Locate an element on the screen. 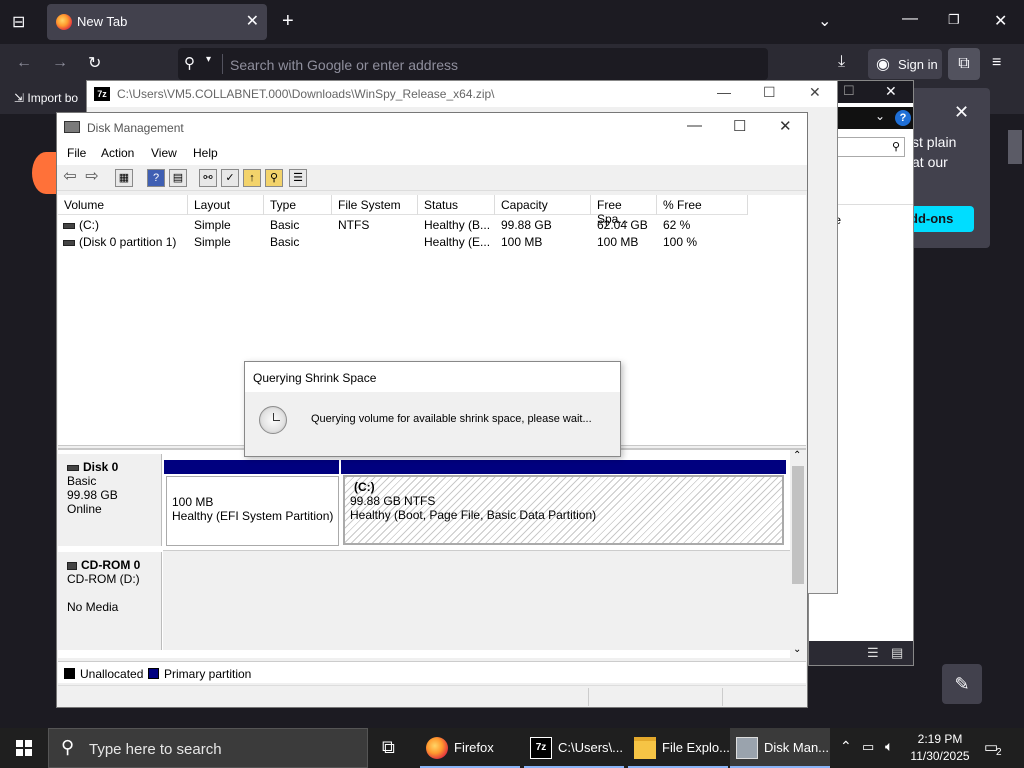 Image resolution: width=1024 pixels, height=768 pixels. forward-icon: → is located at coordinates (60, 63).